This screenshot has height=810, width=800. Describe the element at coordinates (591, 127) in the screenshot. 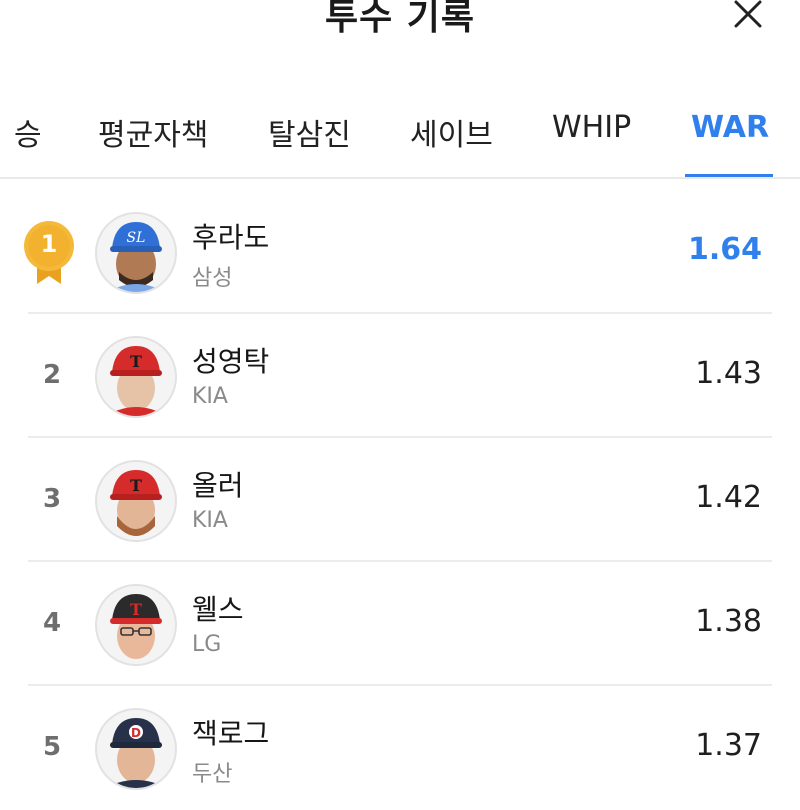

I see `tab-whip: WHIP` at that location.